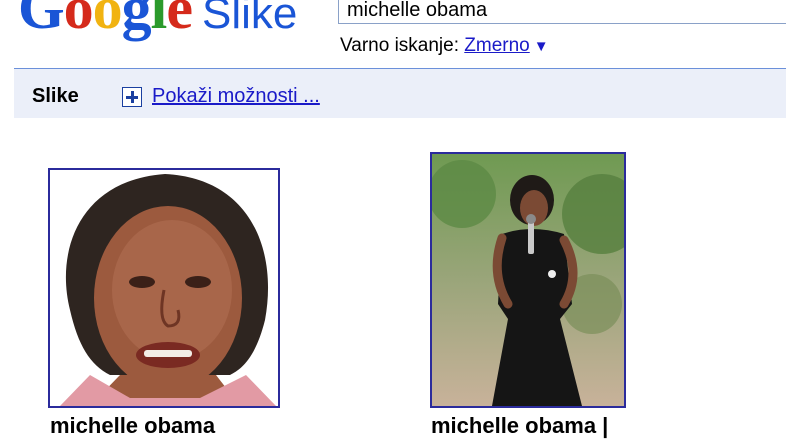 The image size is (786, 441). I want to click on dropdown-arrow-icon: ▼, so click(541, 46).